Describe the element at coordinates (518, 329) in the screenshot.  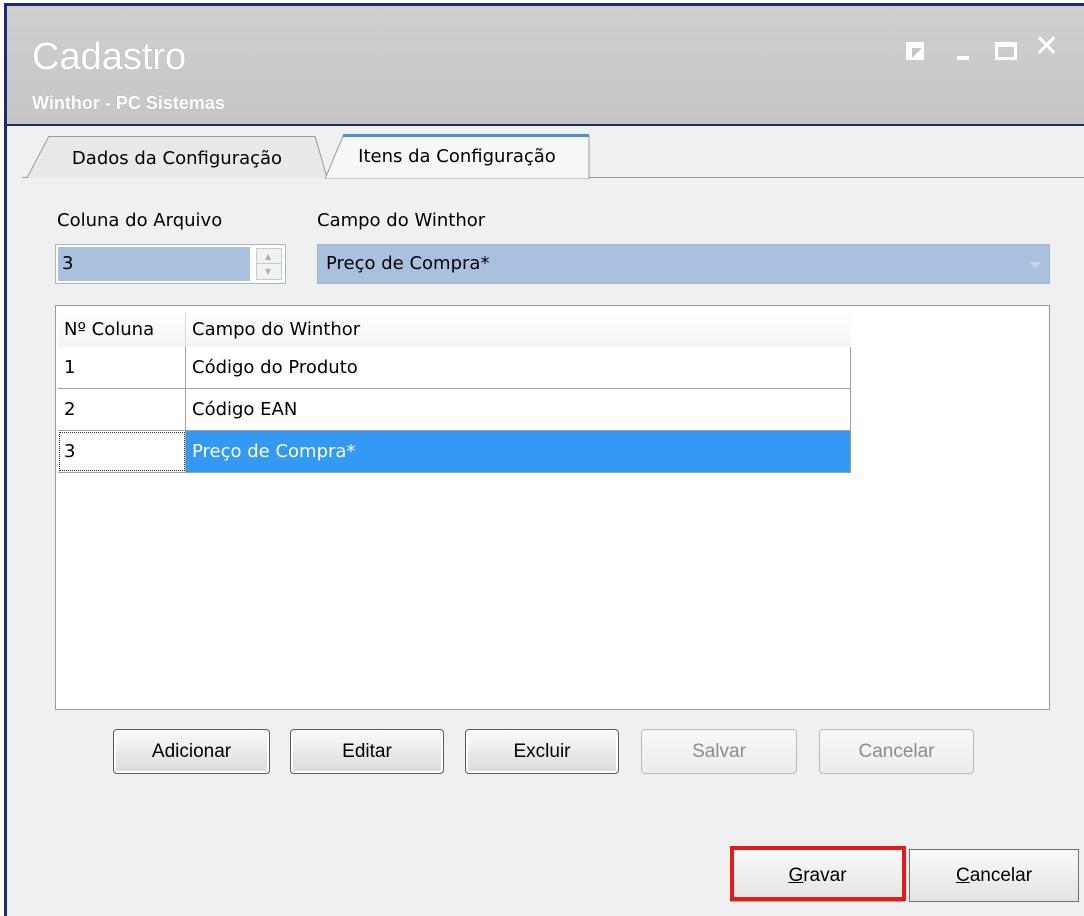
I see `header-campo-do-winthor: Campo do Winthor` at that location.